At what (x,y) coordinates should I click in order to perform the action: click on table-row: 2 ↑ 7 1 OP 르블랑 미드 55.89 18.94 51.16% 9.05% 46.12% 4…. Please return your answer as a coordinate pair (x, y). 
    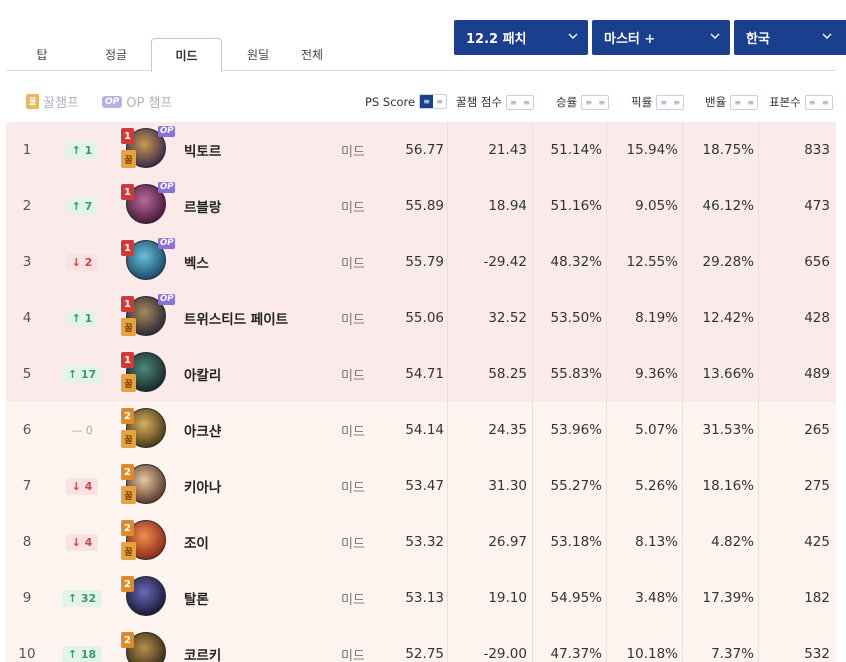
    Looking at the image, I should click on (421, 206).